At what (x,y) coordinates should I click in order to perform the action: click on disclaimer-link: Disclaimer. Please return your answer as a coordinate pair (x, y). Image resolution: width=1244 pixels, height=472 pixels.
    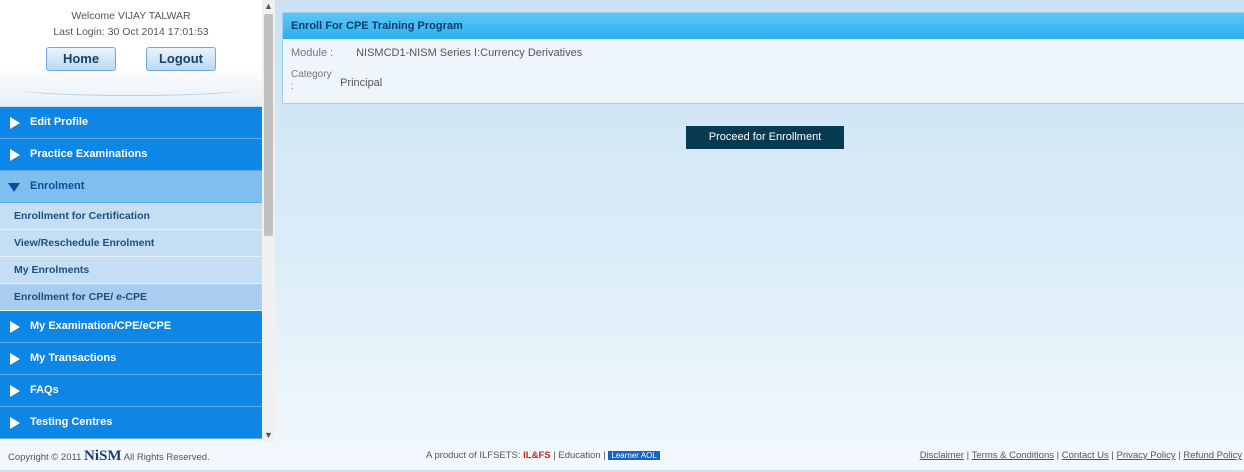
    Looking at the image, I should click on (942, 455).